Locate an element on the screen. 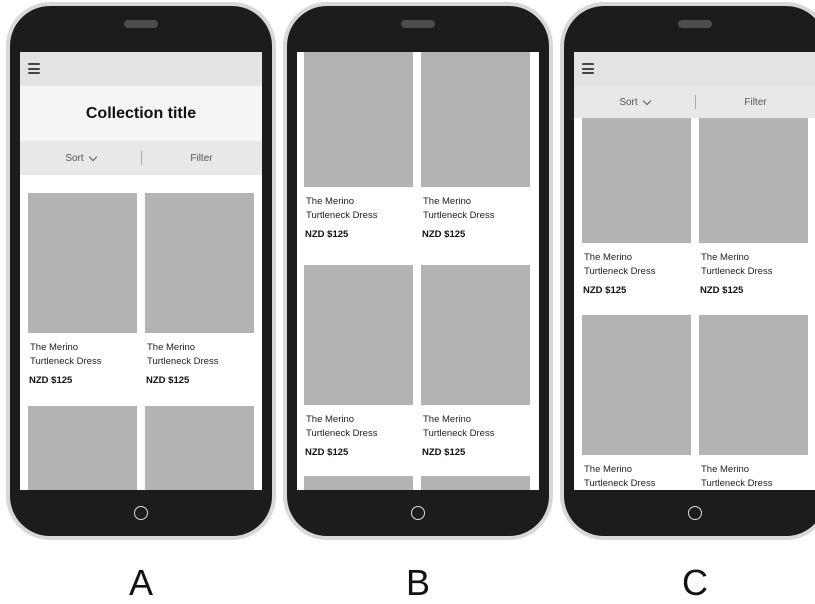  collection-title: Collection title is located at coordinates (141, 113).